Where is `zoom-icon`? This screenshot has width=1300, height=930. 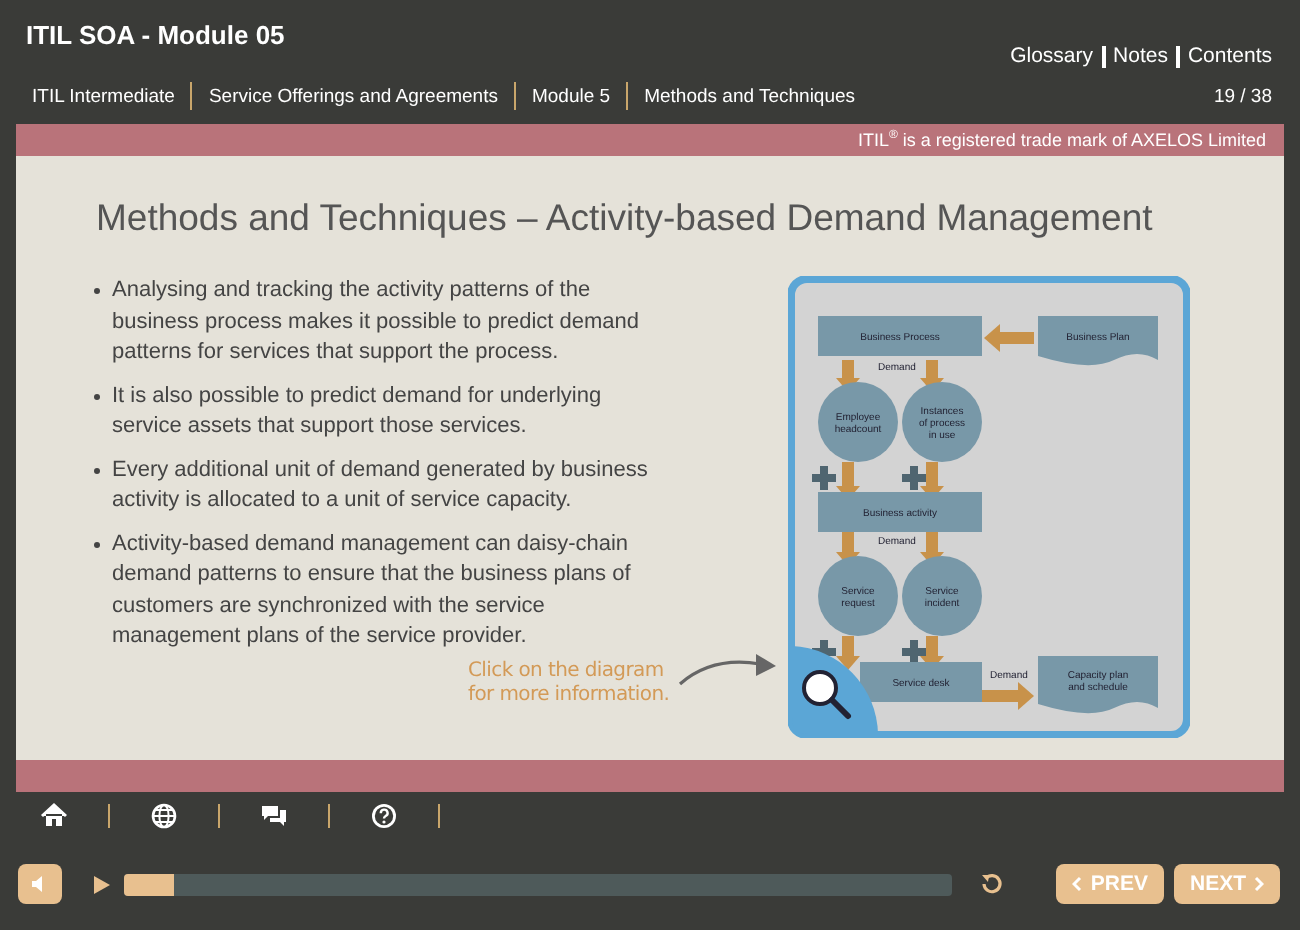
zoom-icon is located at coordinates (835, 690).